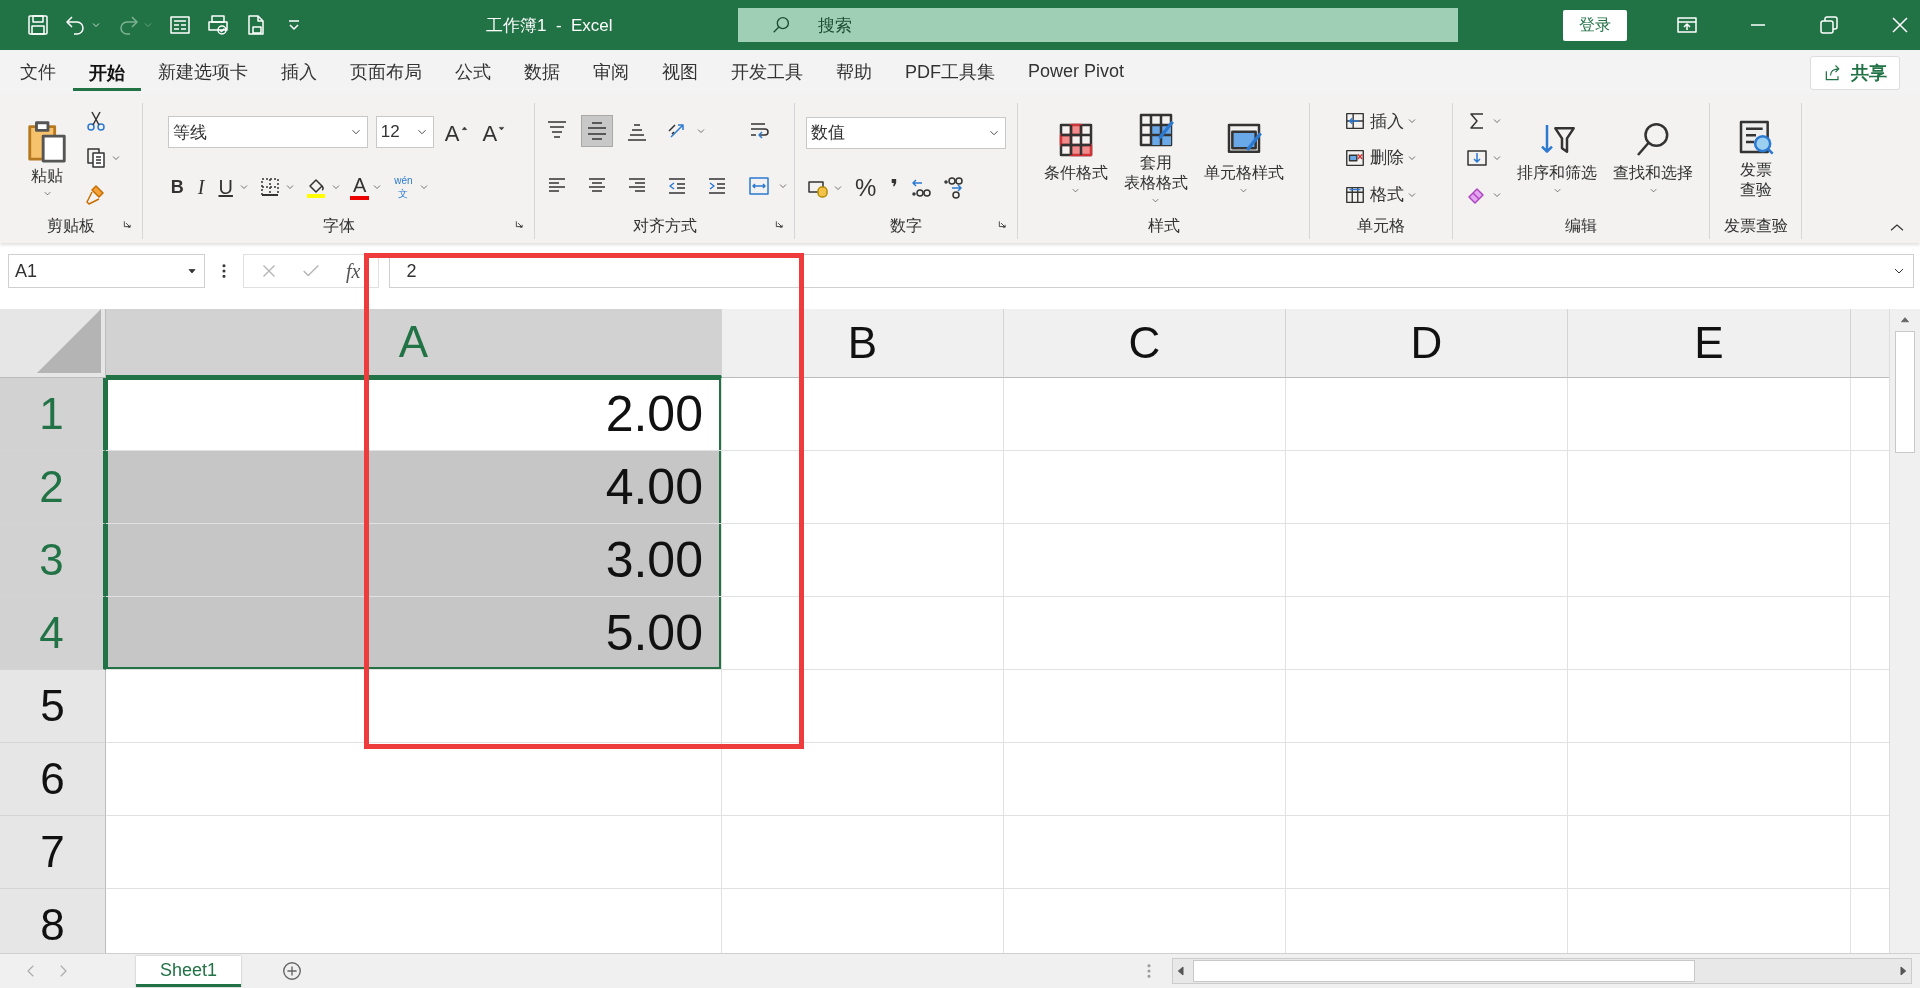  What do you see at coordinates (53, 852) in the screenshot?
I see `row-header: 7` at bounding box center [53, 852].